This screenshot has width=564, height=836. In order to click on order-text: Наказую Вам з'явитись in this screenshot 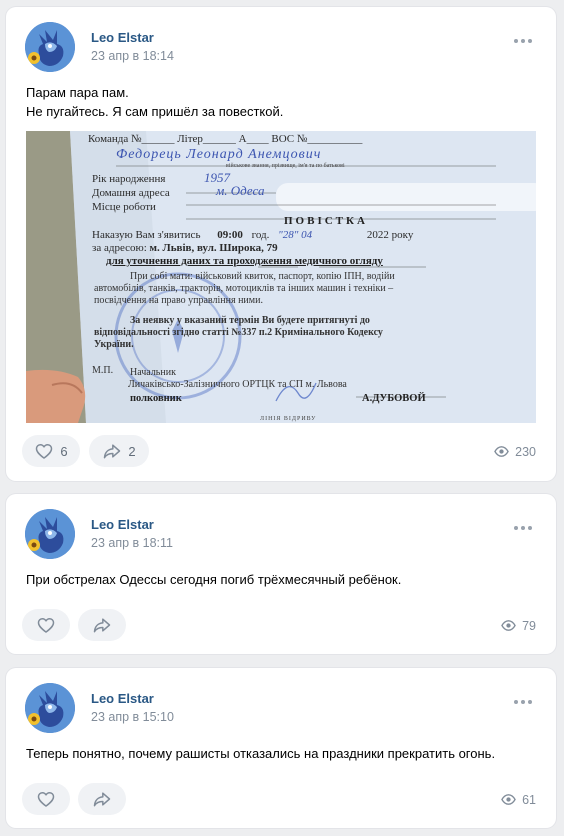, I will do `click(146, 235)`.